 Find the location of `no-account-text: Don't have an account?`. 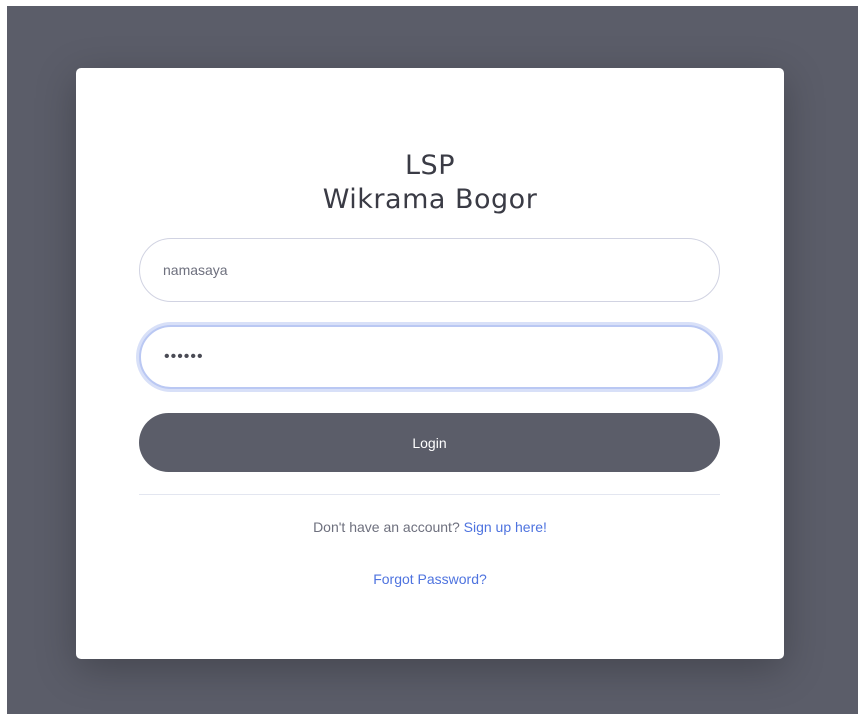

no-account-text: Don't have an account? is located at coordinates (386, 527).